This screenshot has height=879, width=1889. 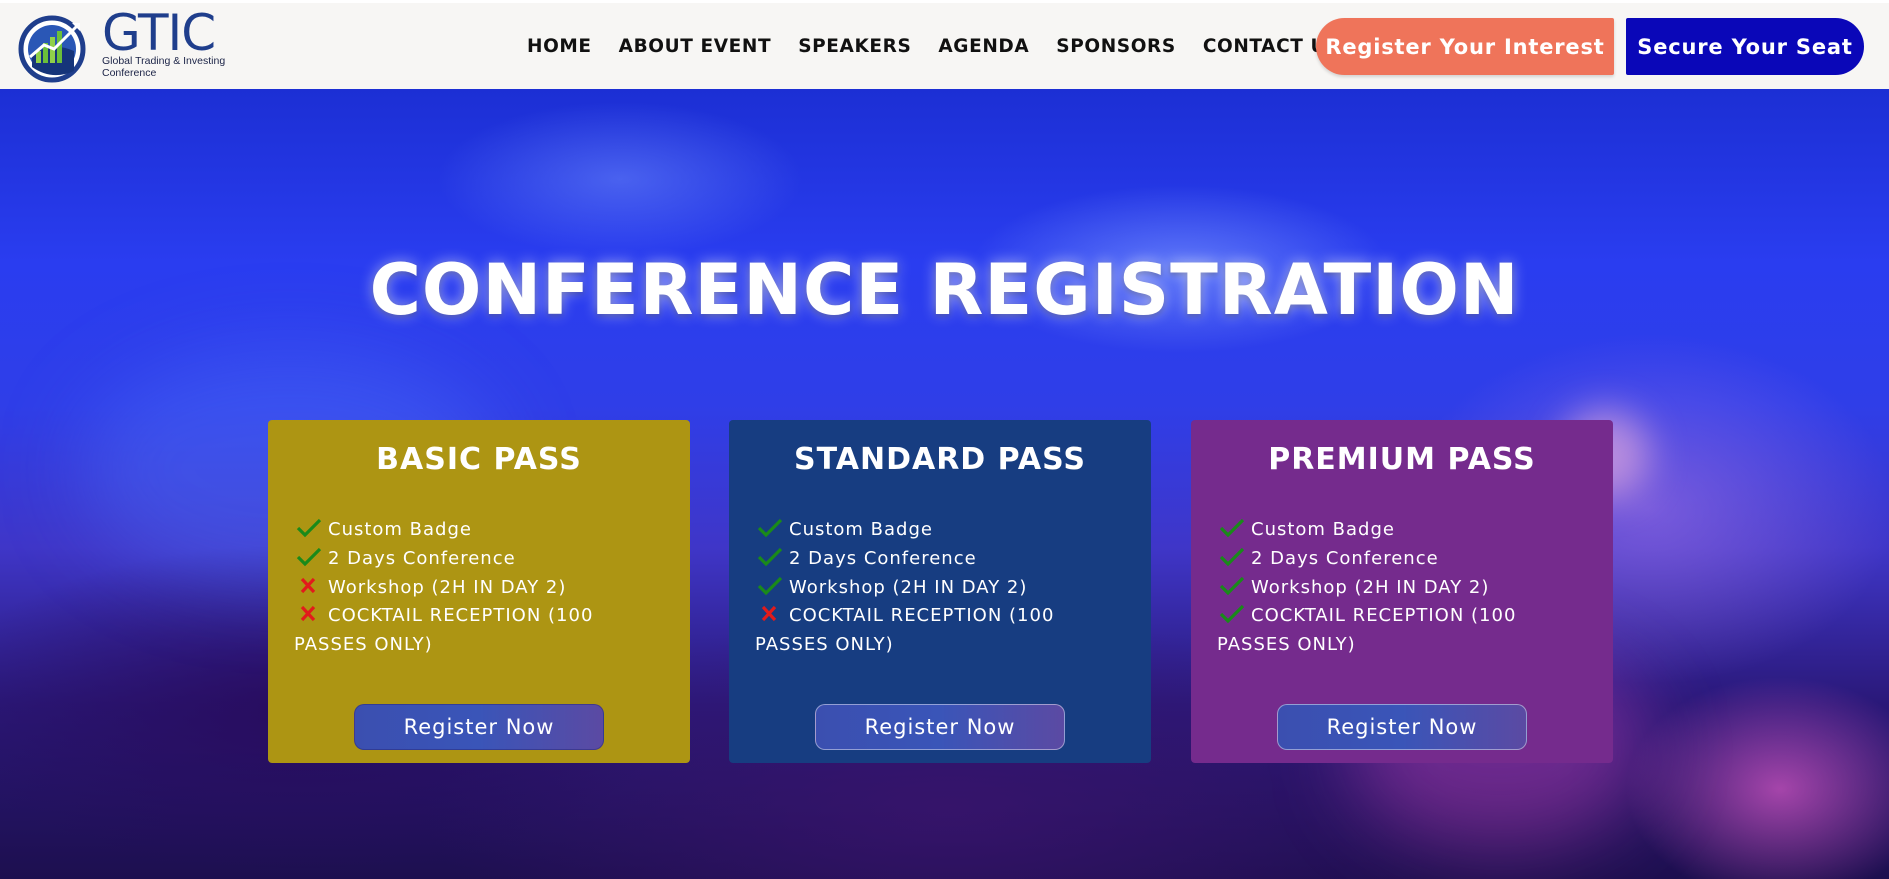 What do you see at coordinates (1465, 46) in the screenshot?
I see `register-interest-button: Register Your Interest` at bounding box center [1465, 46].